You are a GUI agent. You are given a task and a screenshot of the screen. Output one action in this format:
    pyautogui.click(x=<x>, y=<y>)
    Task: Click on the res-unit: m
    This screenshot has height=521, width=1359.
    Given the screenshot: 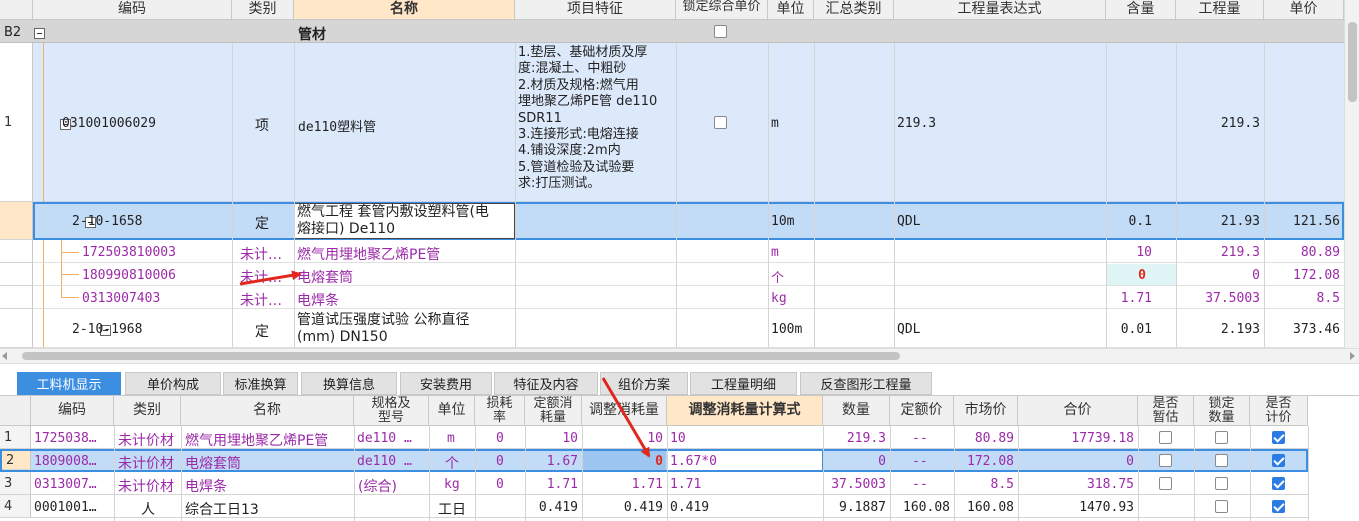 What is the action you would take?
    pyautogui.click(x=451, y=438)
    